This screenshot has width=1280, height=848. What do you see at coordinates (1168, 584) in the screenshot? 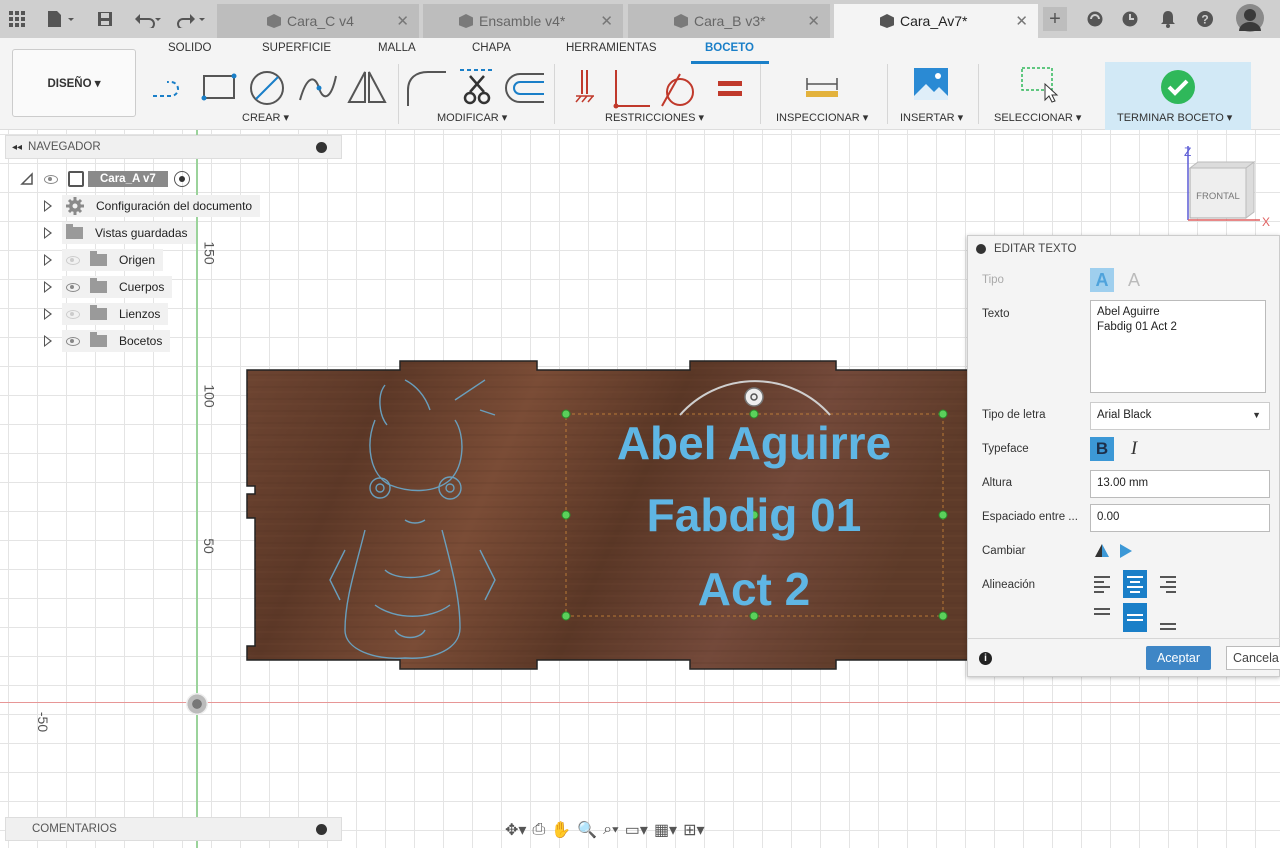
I see `align-right-button` at bounding box center [1168, 584].